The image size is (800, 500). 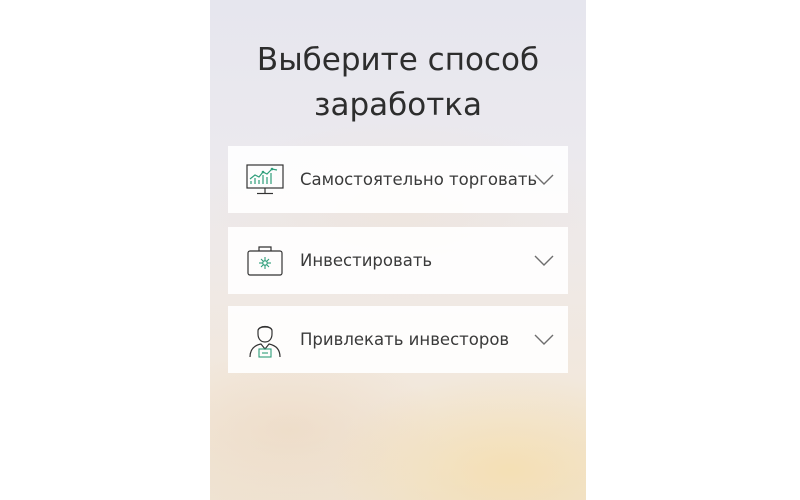 I want to click on briefcase-icon, so click(x=265, y=261).